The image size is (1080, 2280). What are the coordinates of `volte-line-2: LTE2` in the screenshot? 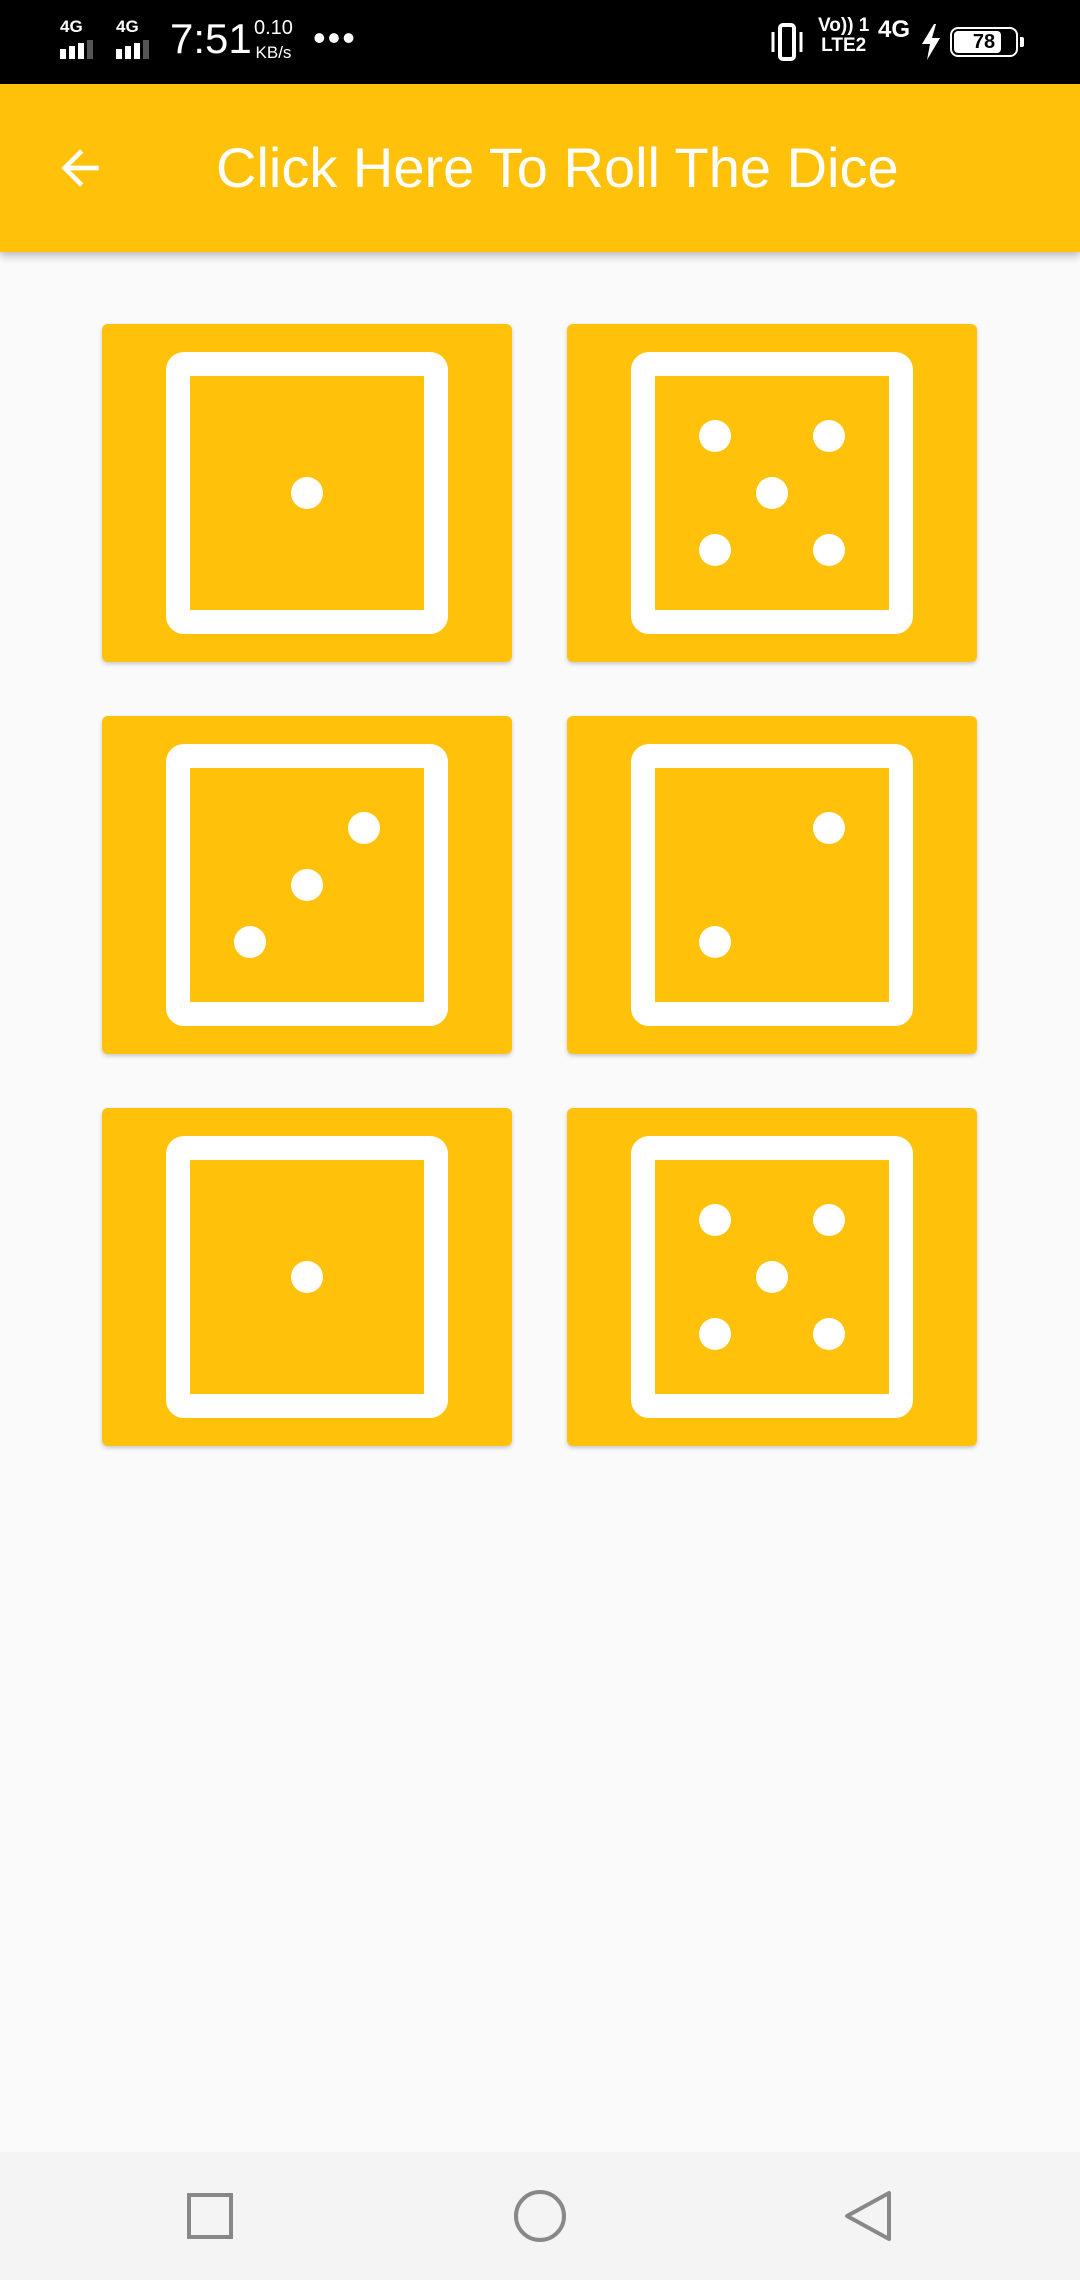 It's located at (844, 45).